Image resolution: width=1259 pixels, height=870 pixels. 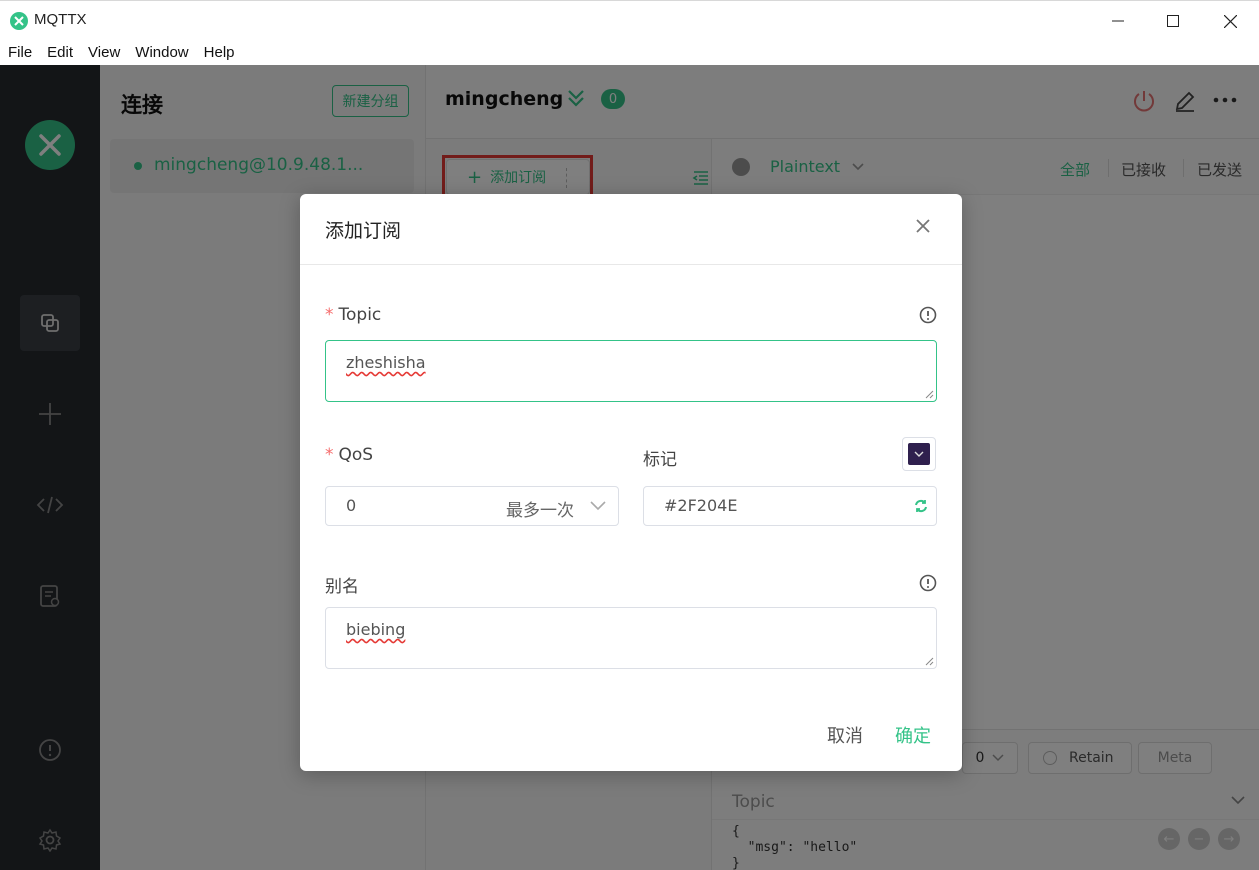 I want to click on menu-file: File, so click(x=20, y=52).